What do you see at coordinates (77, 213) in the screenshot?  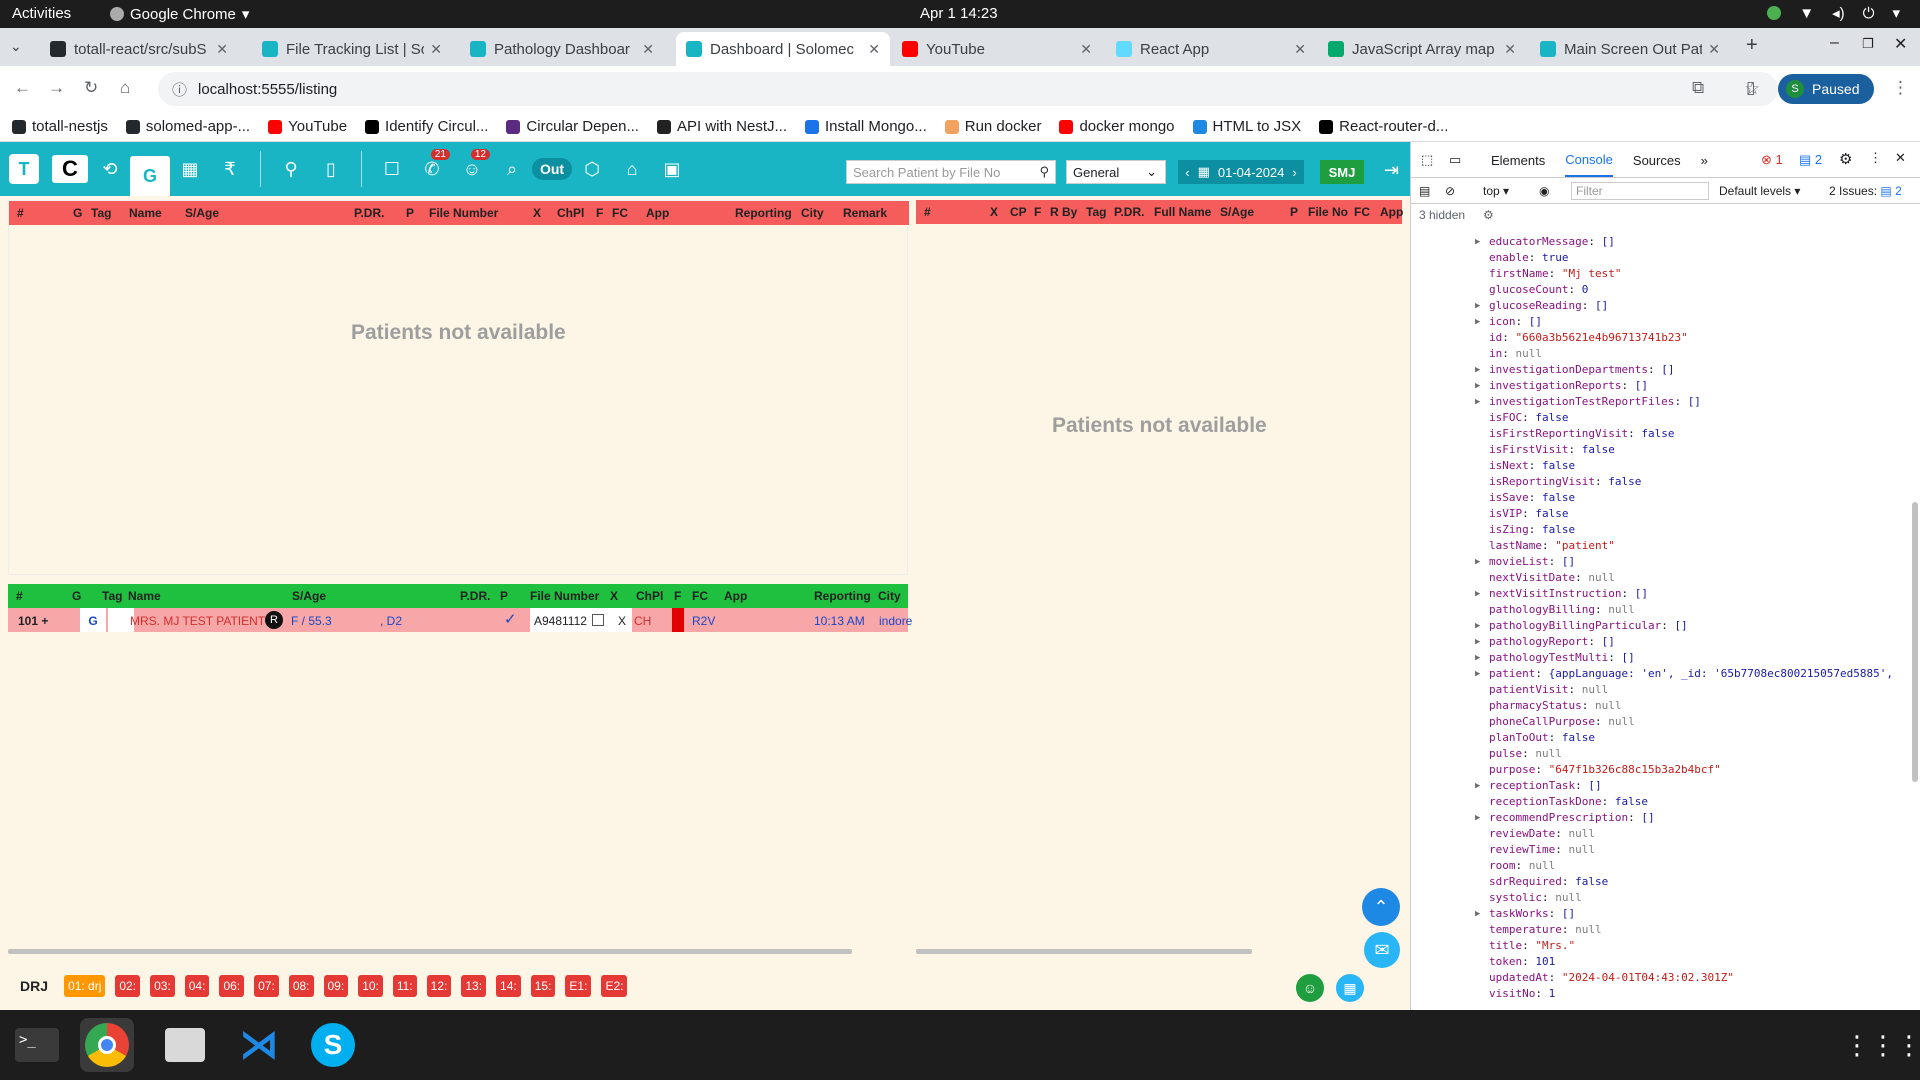 I see `column-header: G` at bounding box center [77, 213].